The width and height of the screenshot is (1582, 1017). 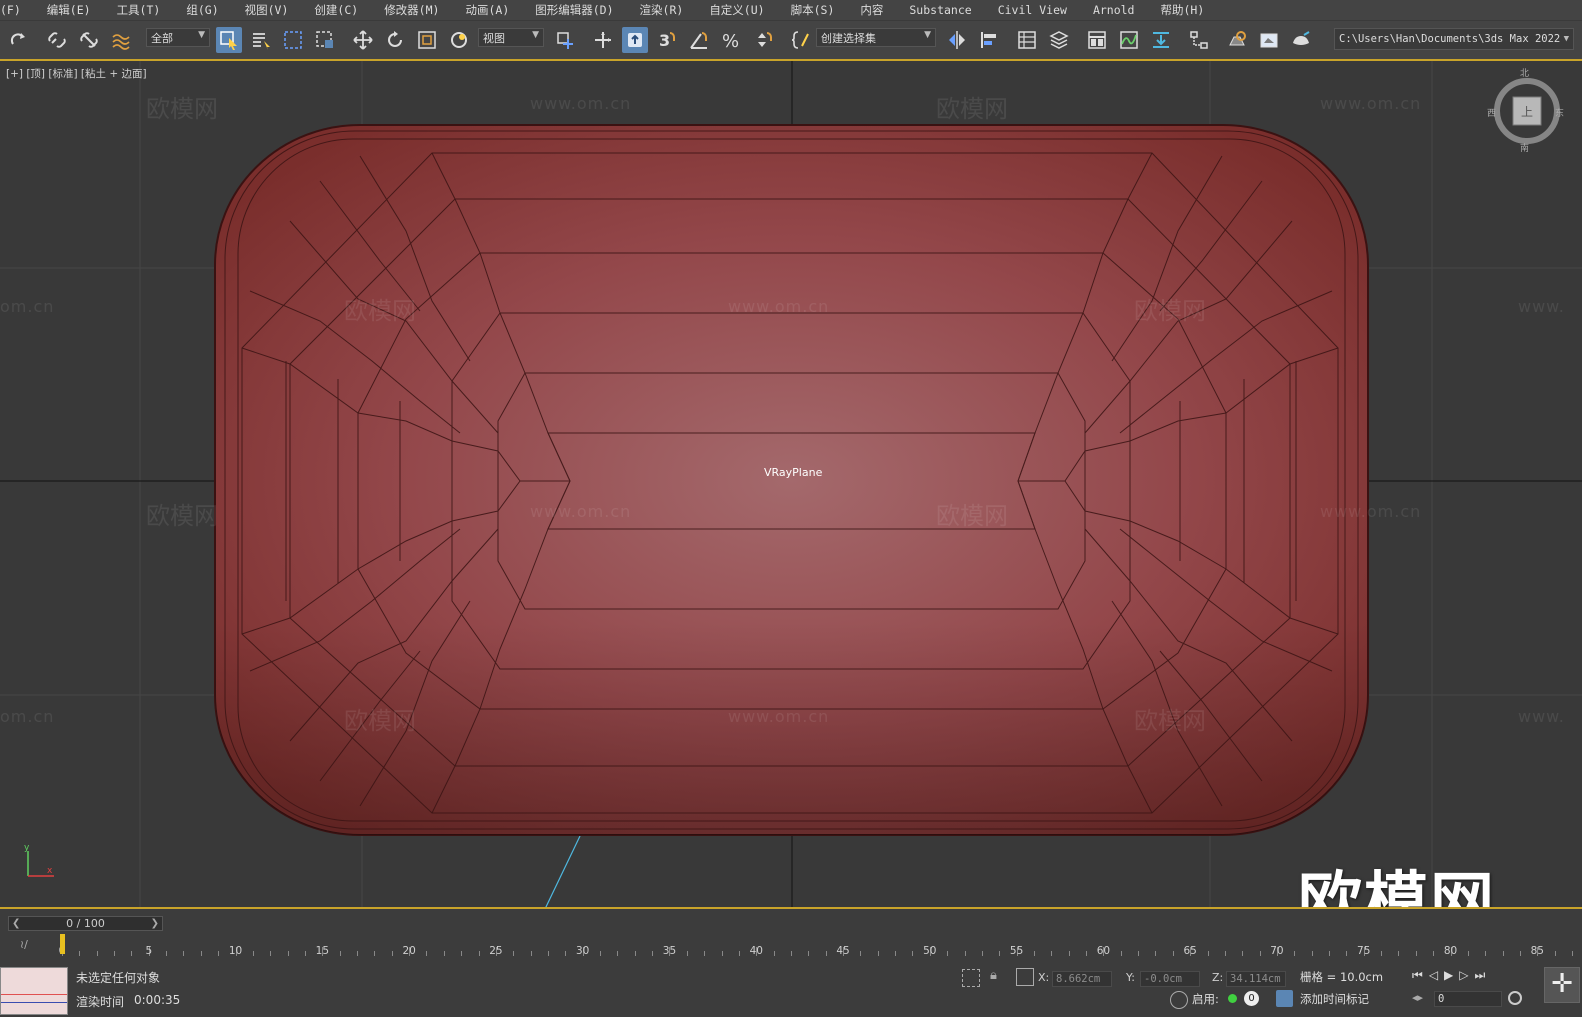 What do you see at coordinates (19, 40) in the screenshot?
I see `redo-icon` at bounding box center [19, 40].